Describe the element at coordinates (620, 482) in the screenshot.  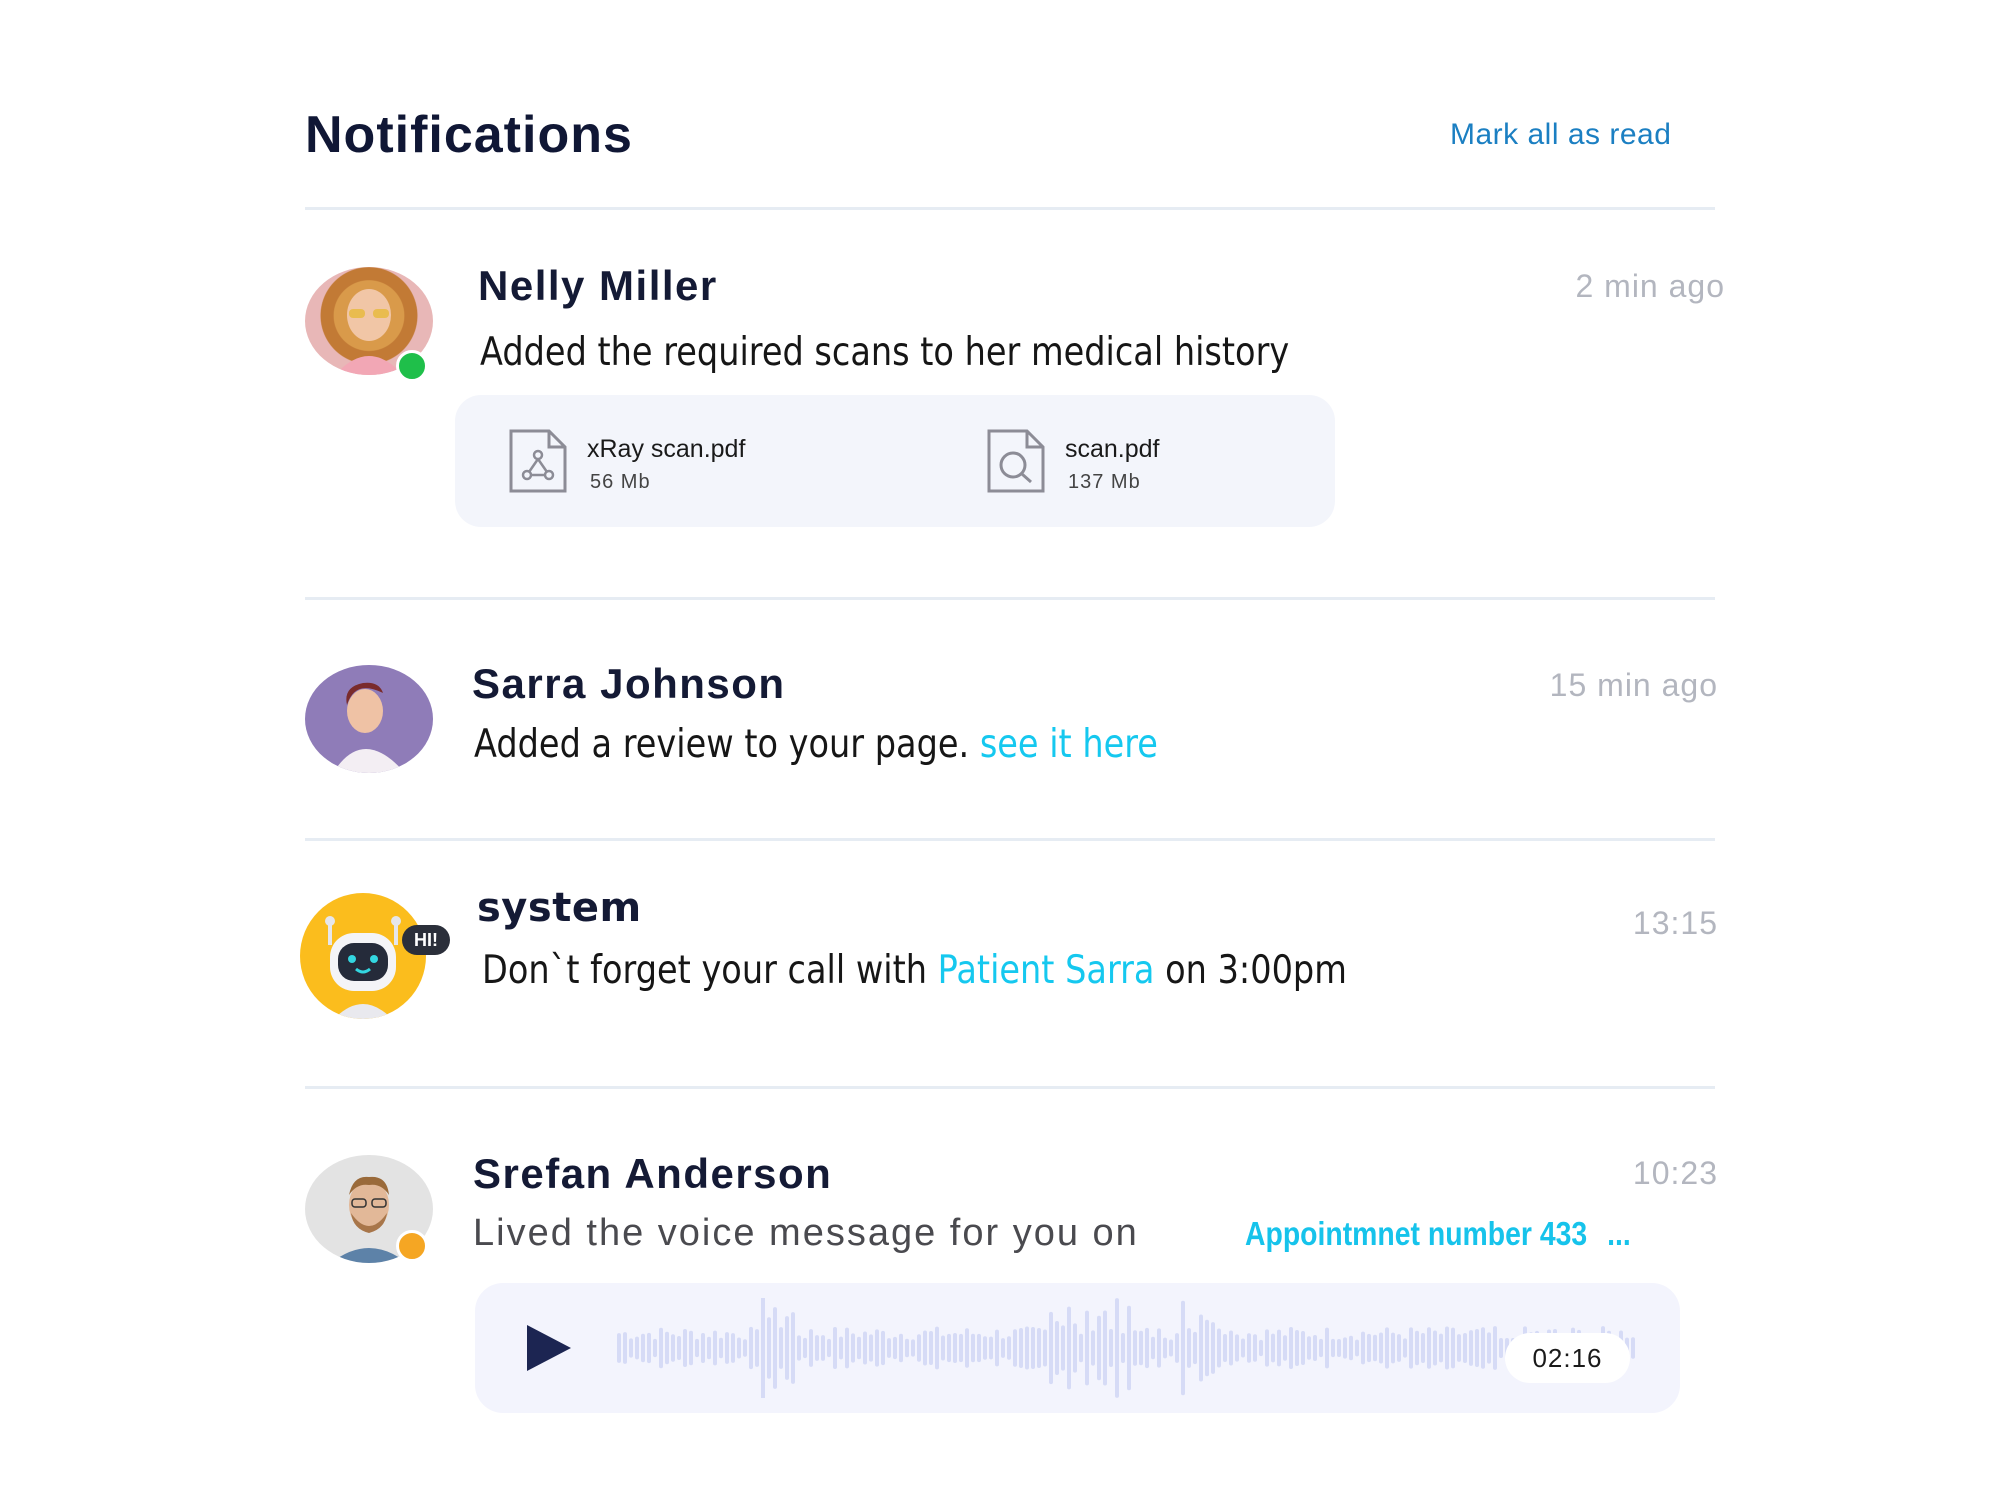
I see `attachment-size: 56 Mb` at that location.